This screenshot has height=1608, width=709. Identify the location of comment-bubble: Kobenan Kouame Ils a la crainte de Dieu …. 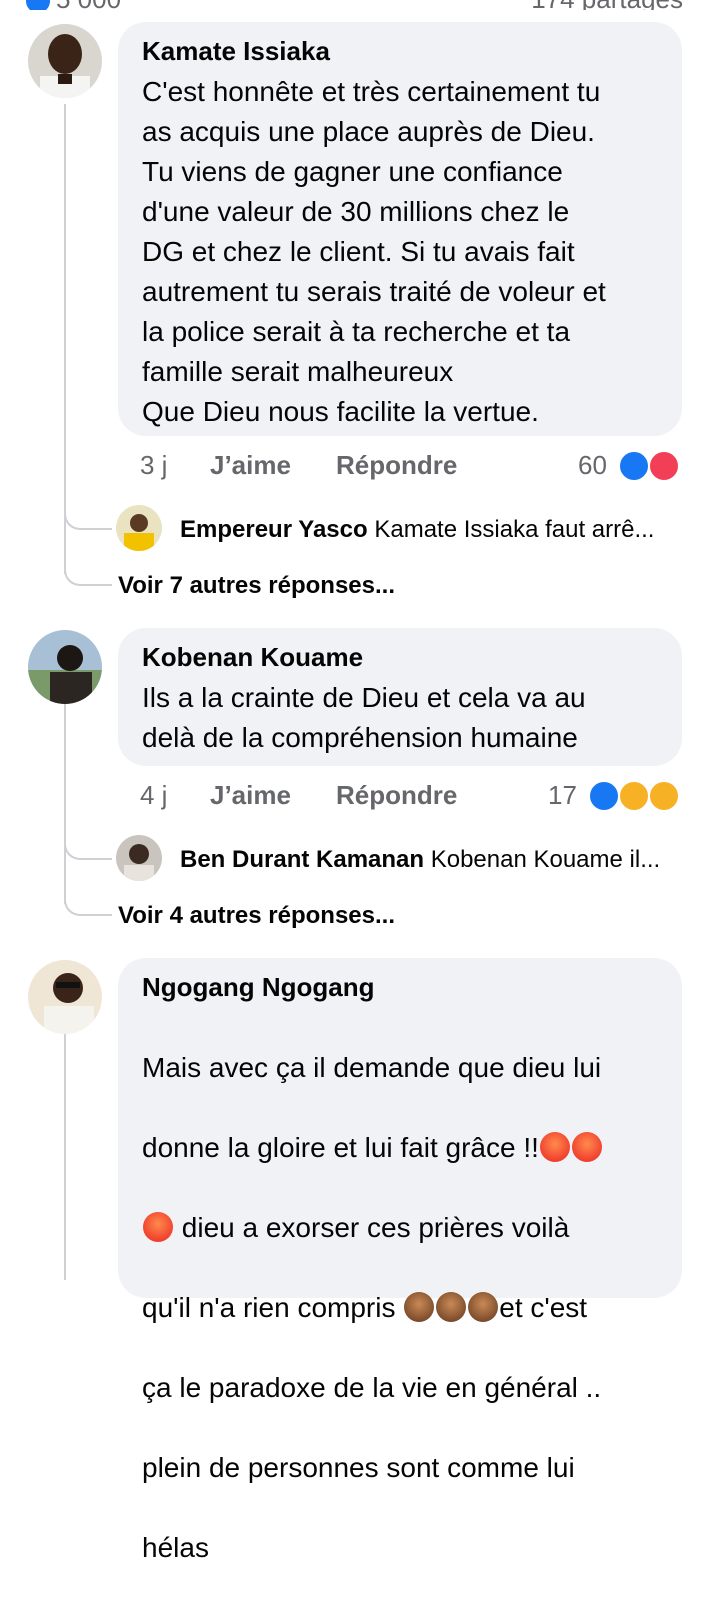
(400, 697).